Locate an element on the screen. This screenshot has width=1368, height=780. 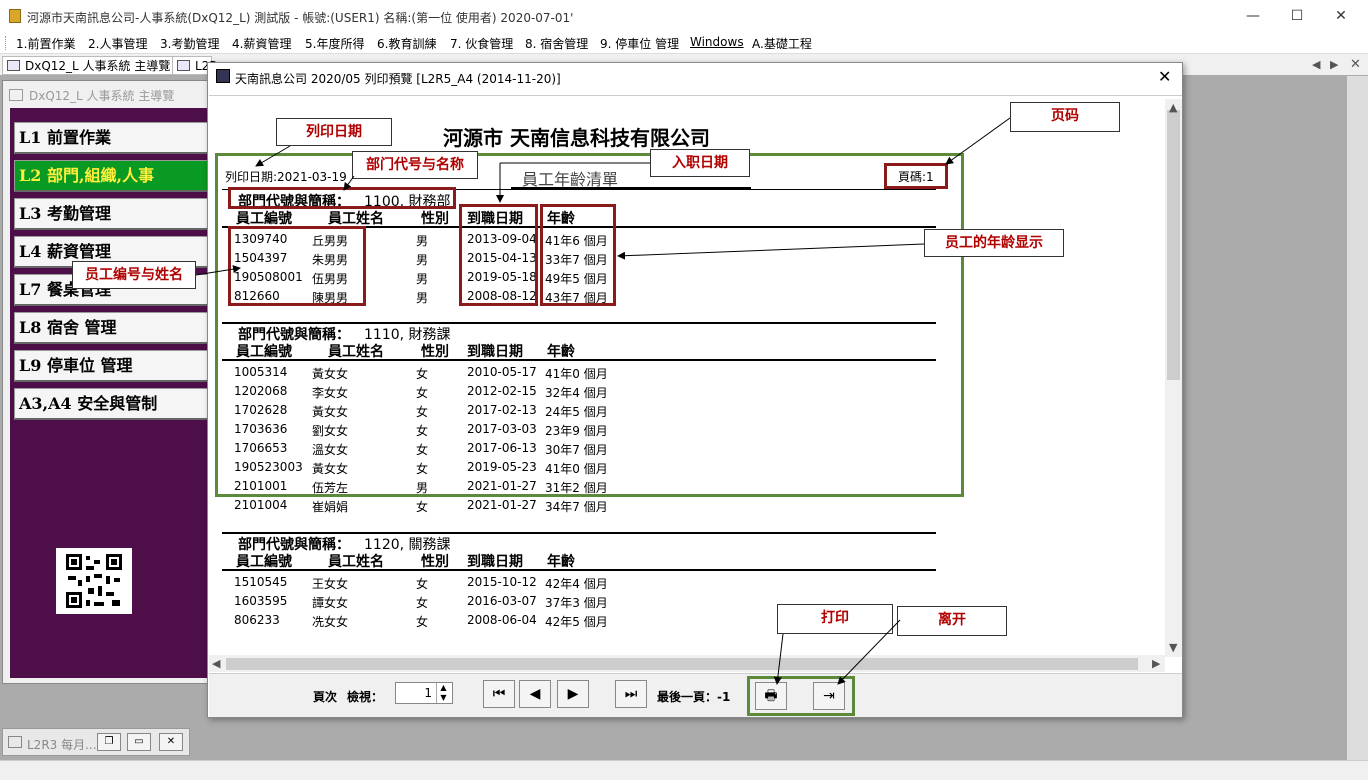
tab-main-nav: DxQ12_L 人事系統 主導覽 is located at coordinates (89, 65).